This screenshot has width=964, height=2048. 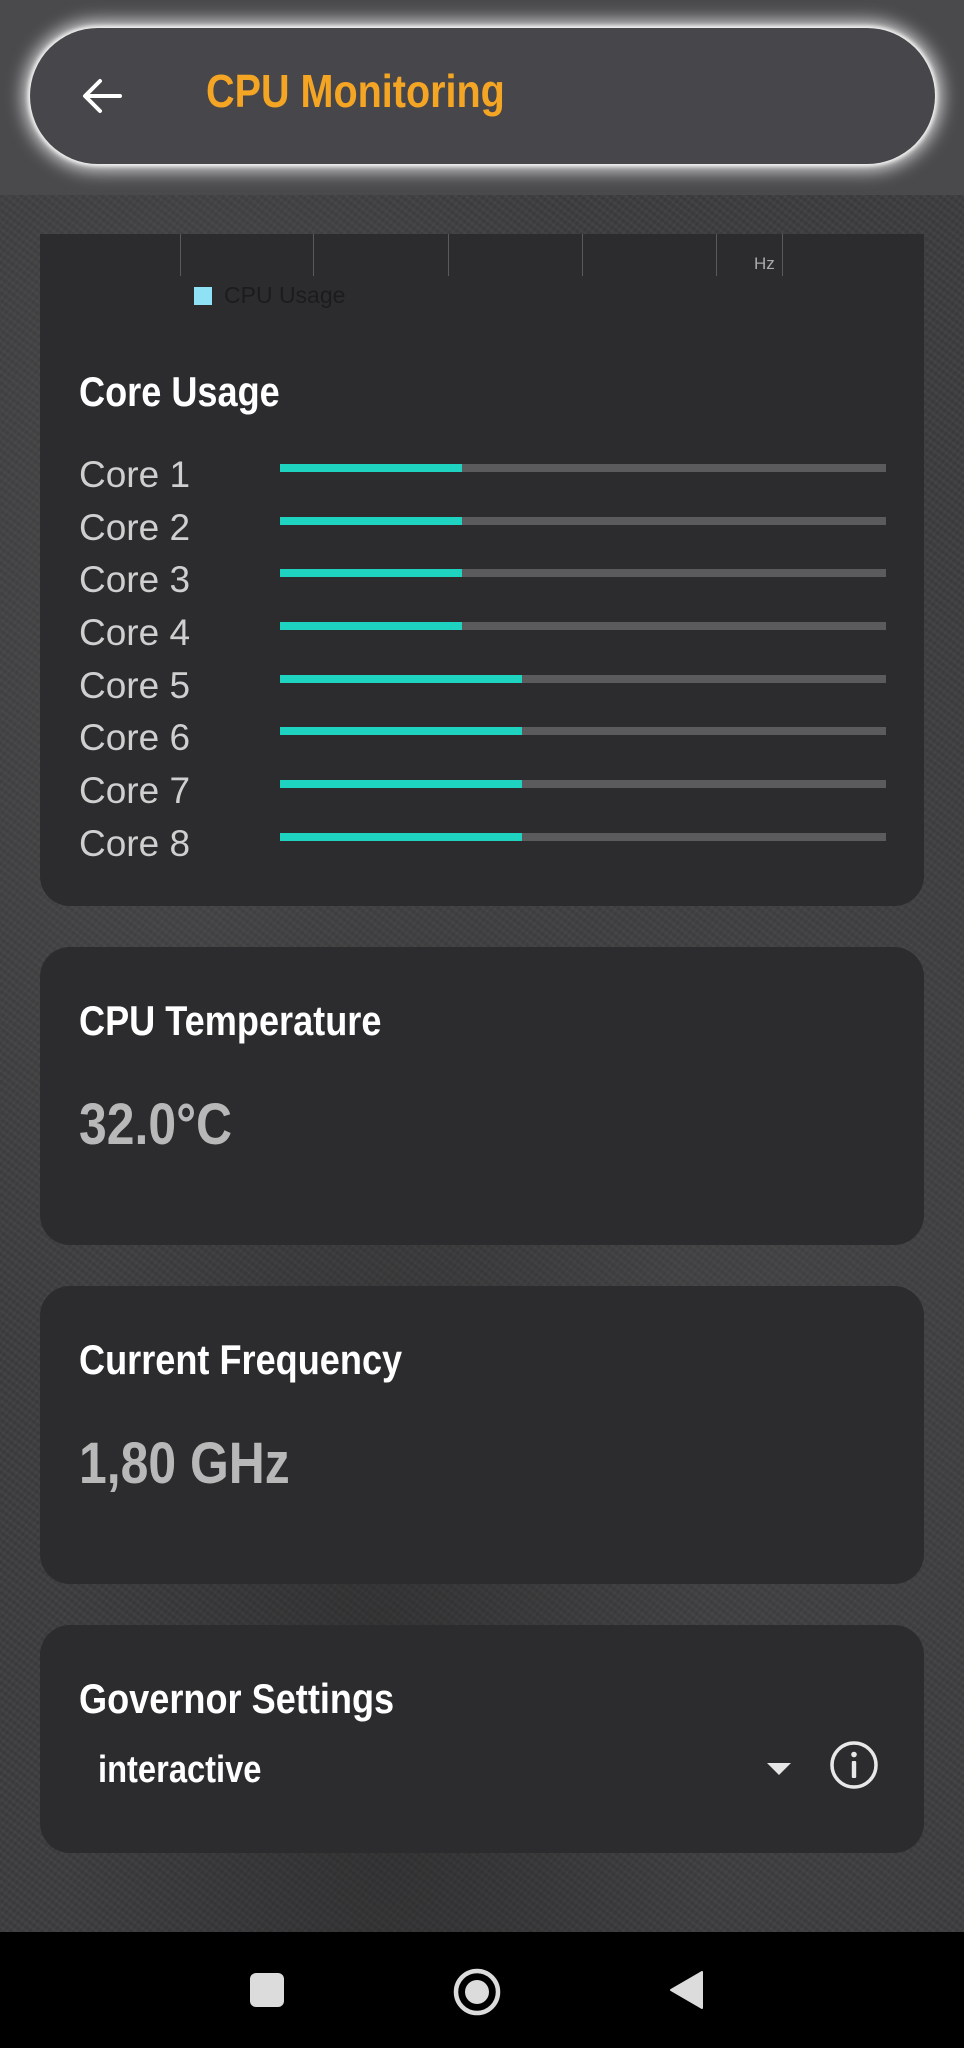 What do you see at coordinates (686, 1990) in the screenshot?
I see `triangle-back-icon` at bounding box center [686, 1990].